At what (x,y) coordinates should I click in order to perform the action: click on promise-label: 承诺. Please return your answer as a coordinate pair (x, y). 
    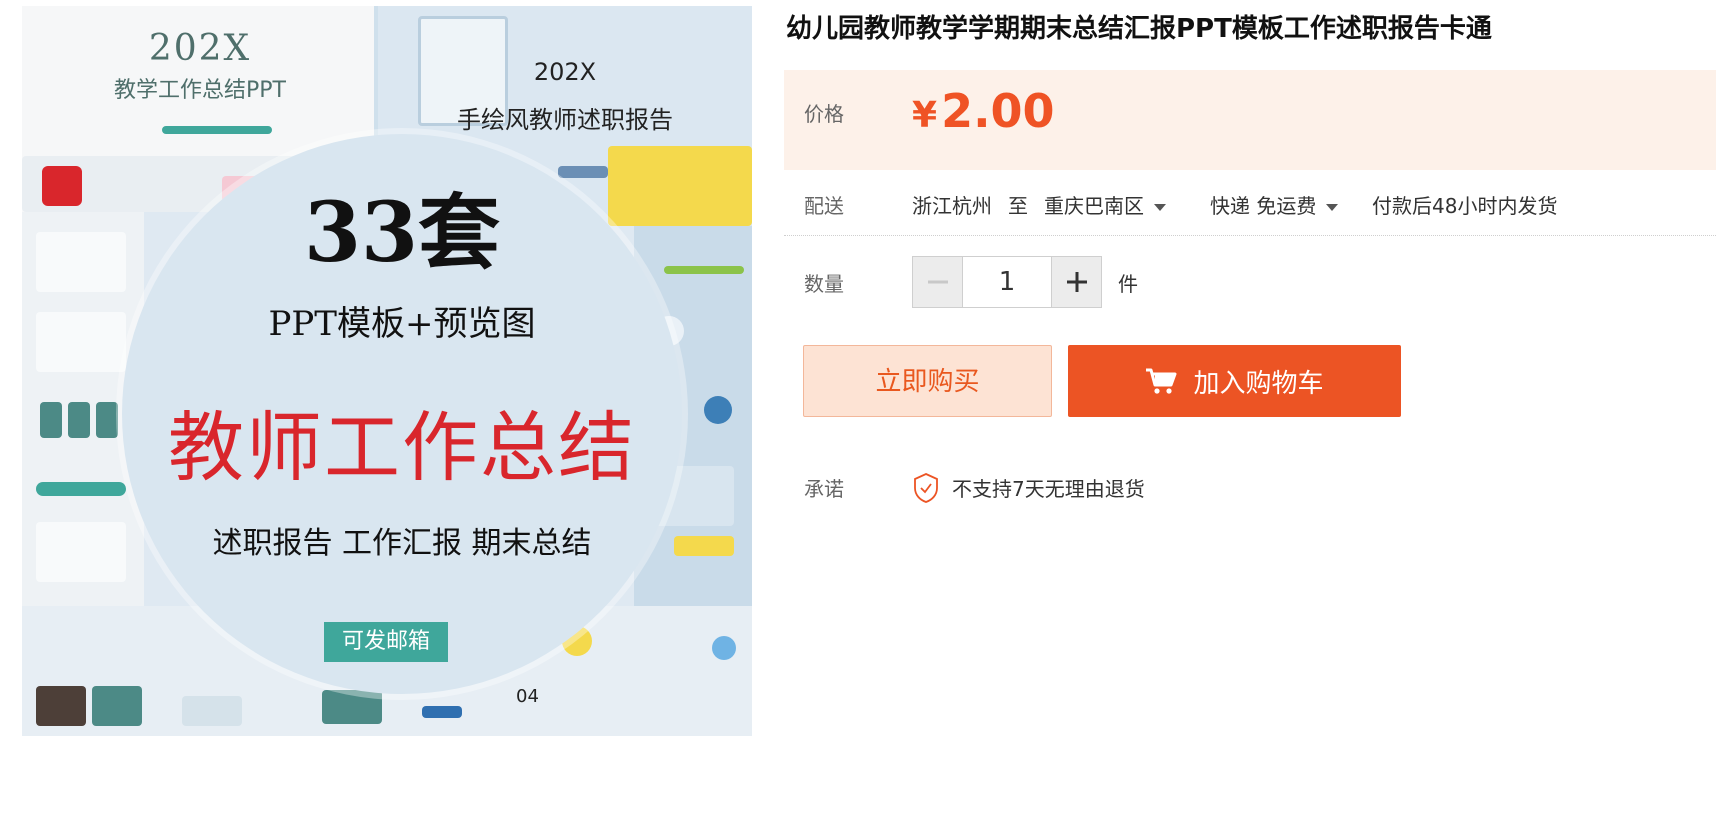
    Looking at the image, I should click on (824, 489).